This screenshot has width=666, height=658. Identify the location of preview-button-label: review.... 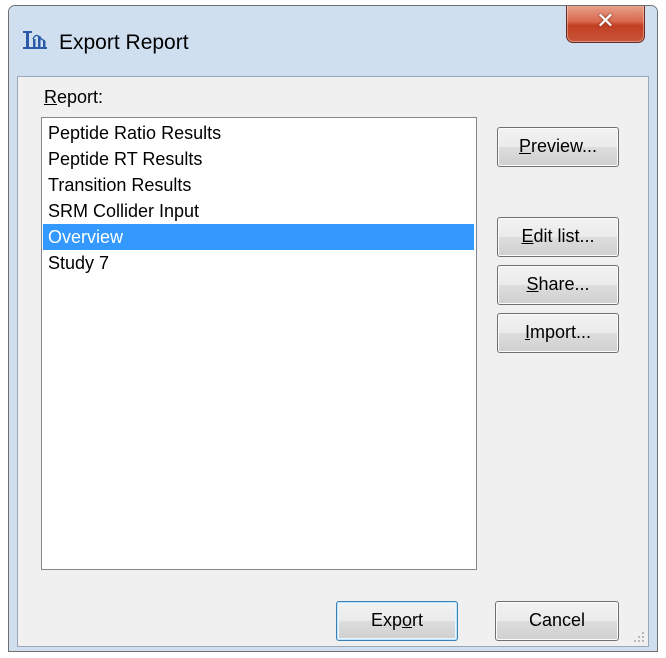
(564, 146).